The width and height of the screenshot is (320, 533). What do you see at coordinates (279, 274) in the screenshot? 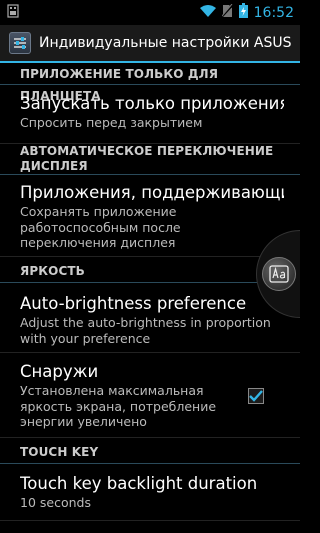
I see `reader-font-icon` at bounding box center [279, 274].